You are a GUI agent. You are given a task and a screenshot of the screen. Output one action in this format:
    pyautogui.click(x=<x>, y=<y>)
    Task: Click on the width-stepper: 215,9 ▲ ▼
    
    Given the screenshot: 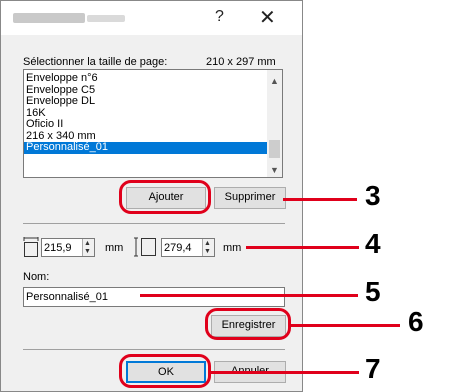 What is the action you would take?
    pyautogui.click(x=68, y=247)
    